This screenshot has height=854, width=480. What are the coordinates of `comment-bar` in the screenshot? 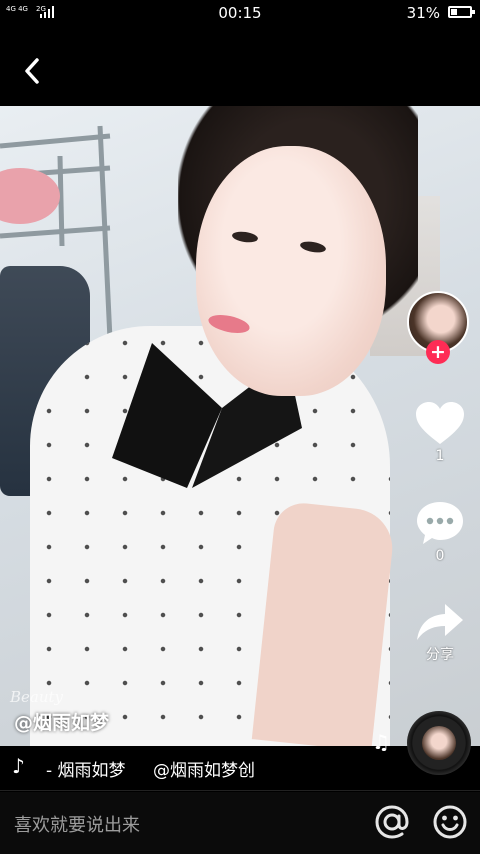 It's located at (240, 823).